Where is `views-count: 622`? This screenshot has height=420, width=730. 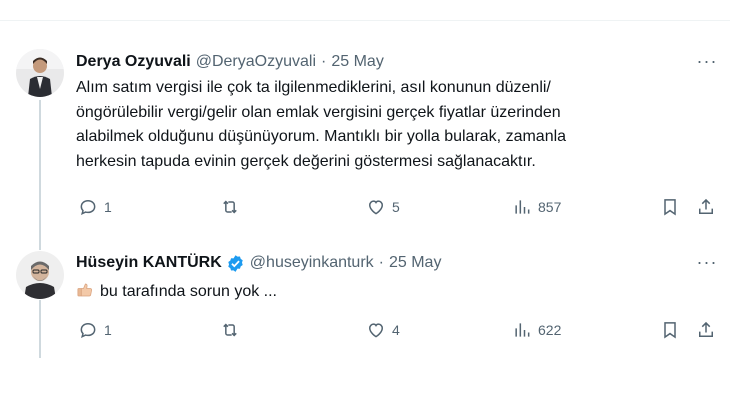
views-count: 622 is located at coordinates (550, 330).